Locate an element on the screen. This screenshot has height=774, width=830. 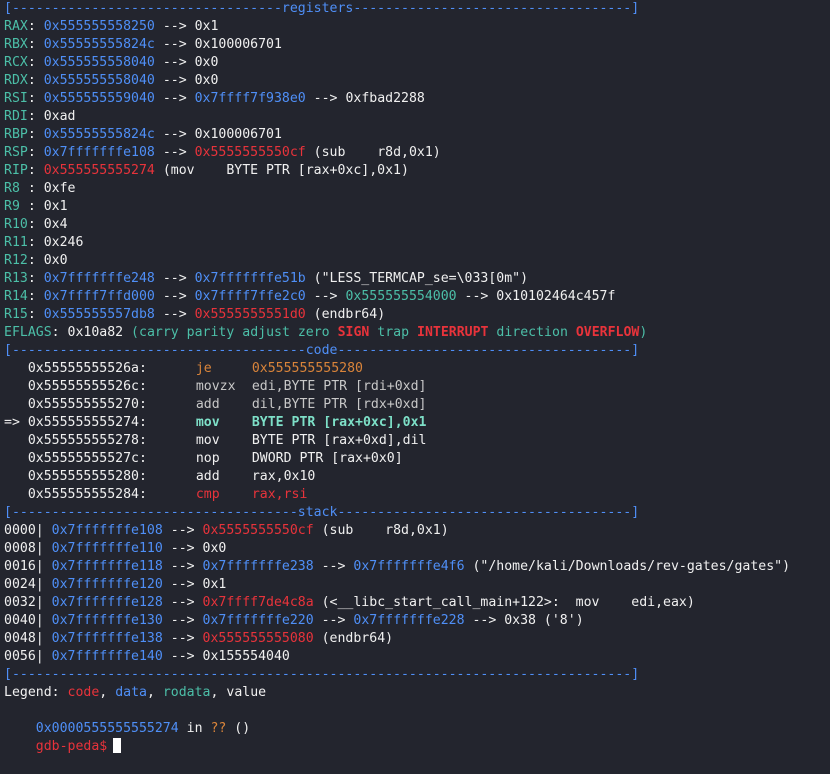
stack-value-segment: 0x555555555080 is located at coordinates (258, 638).